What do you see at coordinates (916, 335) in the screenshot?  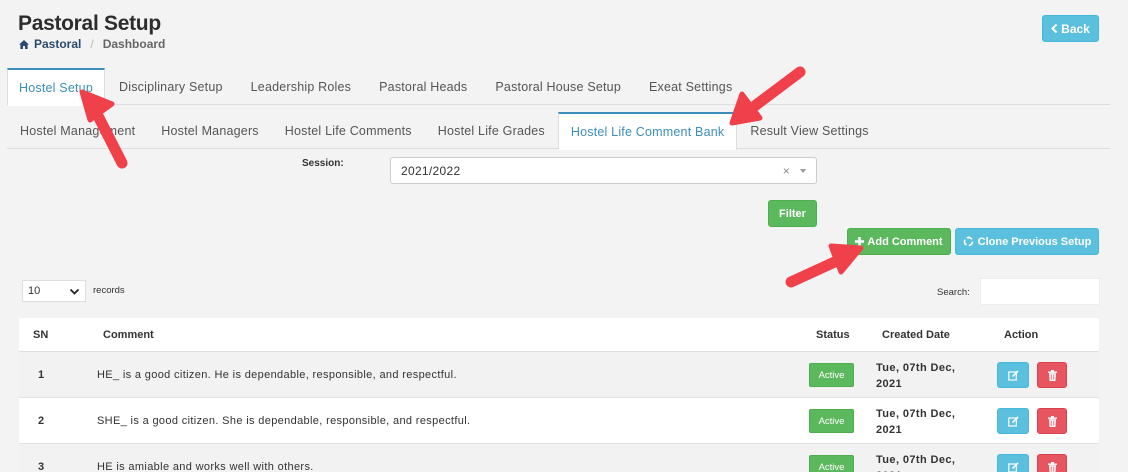 I see `header-created-date: Created Date` at bounding box center [916, 335].